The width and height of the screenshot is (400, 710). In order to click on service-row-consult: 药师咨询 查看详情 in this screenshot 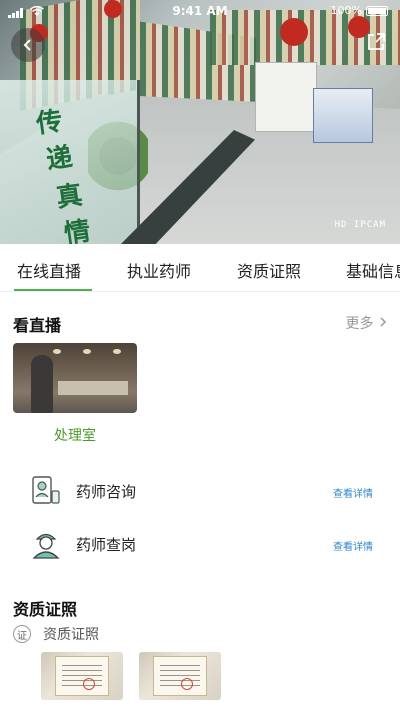, I will do `click(200, 491)`.